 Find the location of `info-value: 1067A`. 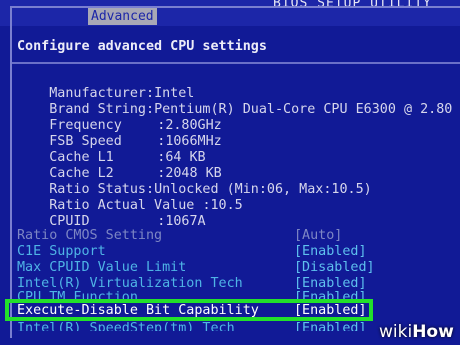

info-value: 1067A is located at coordinates (185, 221).